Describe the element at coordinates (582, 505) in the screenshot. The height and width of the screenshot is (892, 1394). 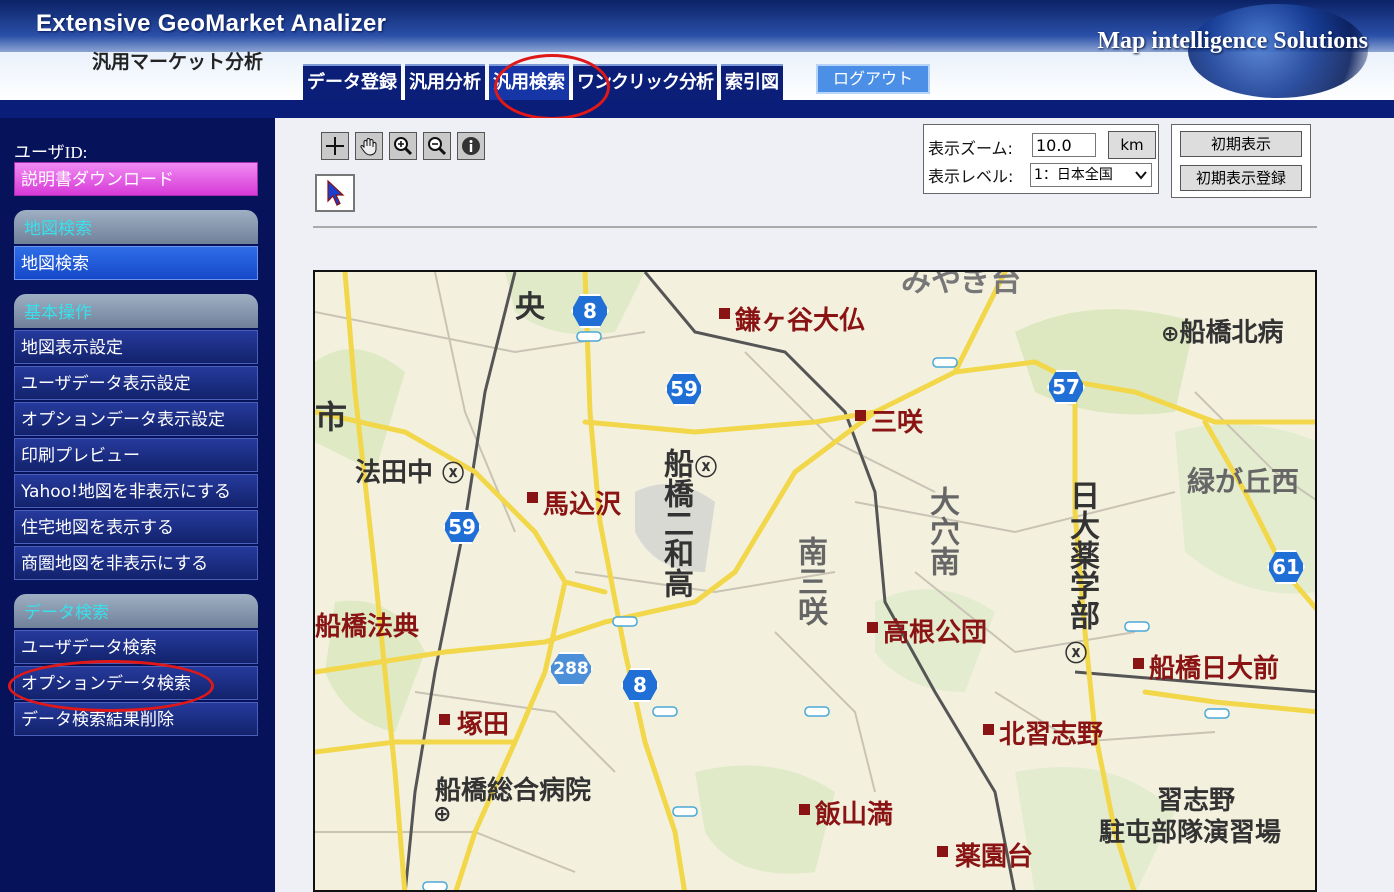
I see `station-magomezawa: 馬込沢` at that location.